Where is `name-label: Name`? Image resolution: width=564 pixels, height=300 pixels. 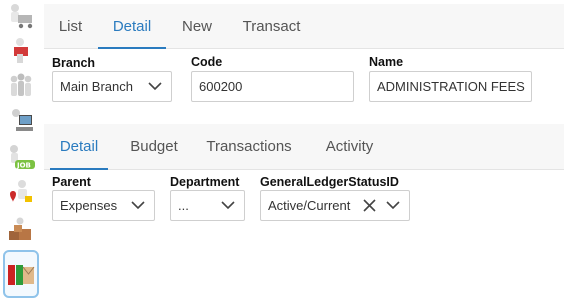
name-label: Name is located at coordinates (386, 62).